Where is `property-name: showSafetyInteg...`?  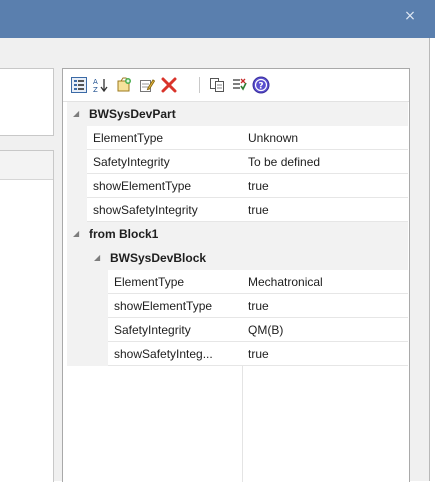 property-name: showSafetyInteg... is located at coordinates (163, 354).